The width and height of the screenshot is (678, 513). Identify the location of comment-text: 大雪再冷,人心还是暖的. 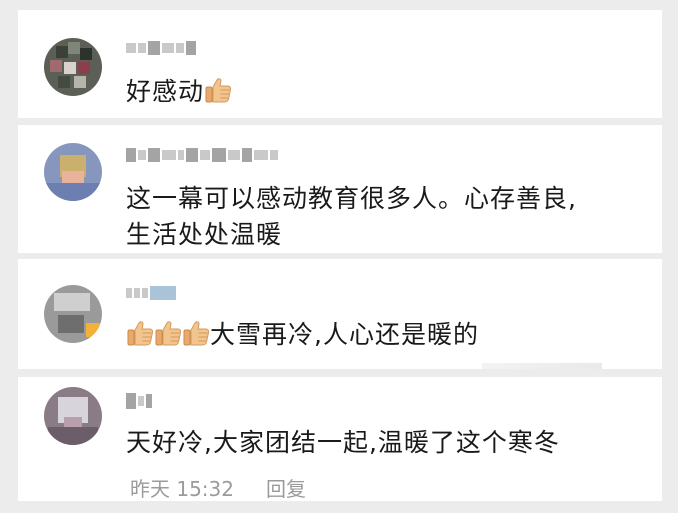
(387, 335).